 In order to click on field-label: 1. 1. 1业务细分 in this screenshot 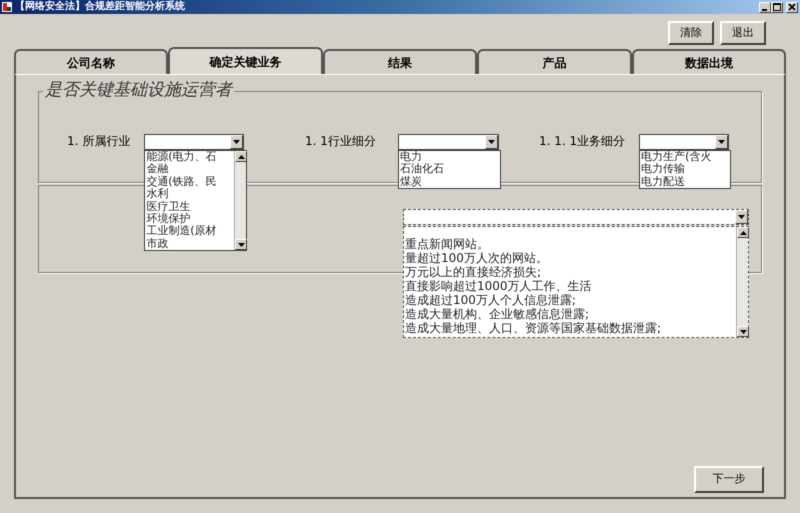, I will do `click(582, 141)`.